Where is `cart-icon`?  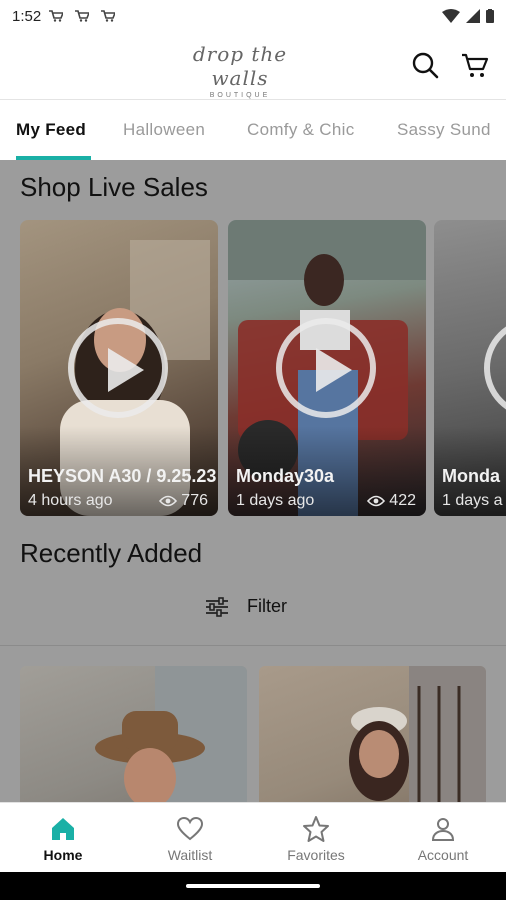 cart-icon is located at coordinates (475, 65).